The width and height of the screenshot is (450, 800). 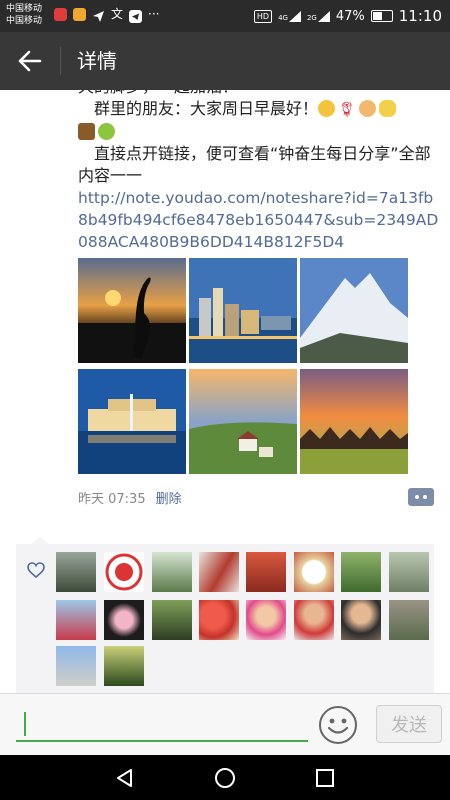 I want to click on heart-icon, so click(x=36, y=570).